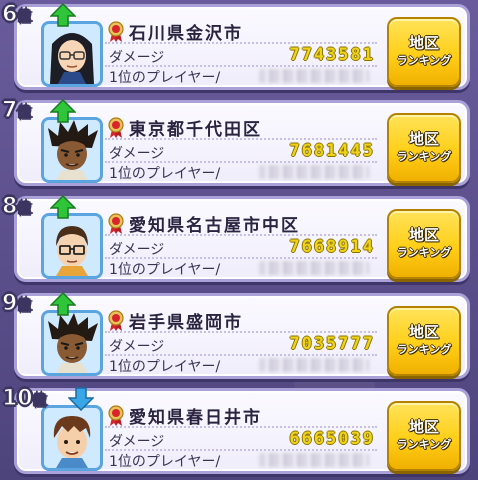 The width and height of the screenshot is (478, 480). I want to click on avatar-girl-glasses-icon, so click(72, 54).